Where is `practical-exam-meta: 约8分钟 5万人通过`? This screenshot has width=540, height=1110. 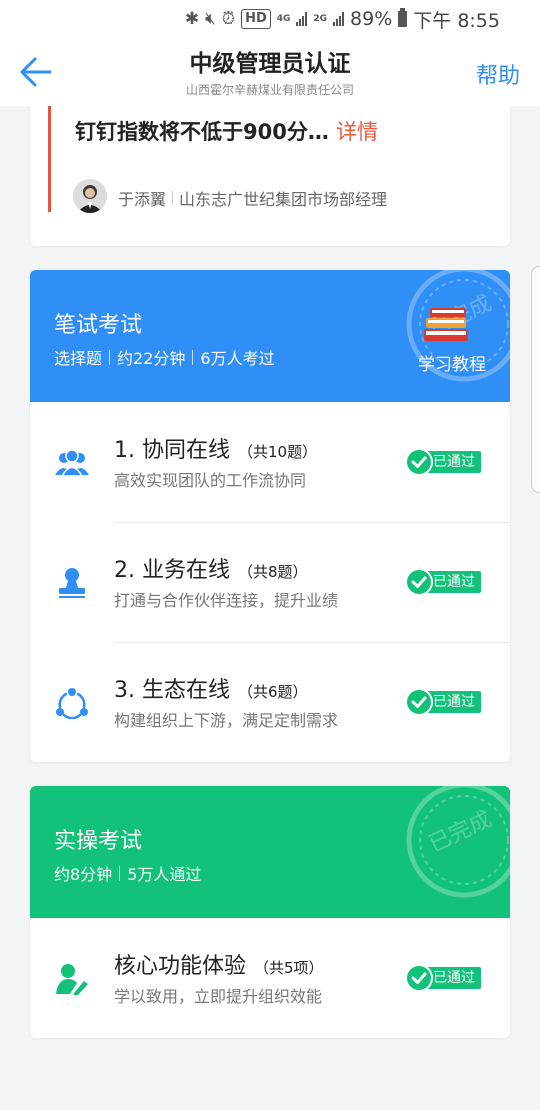
practical-exam-meta: 约8分钟 5万人通过 is located at coordinates (127, 873).